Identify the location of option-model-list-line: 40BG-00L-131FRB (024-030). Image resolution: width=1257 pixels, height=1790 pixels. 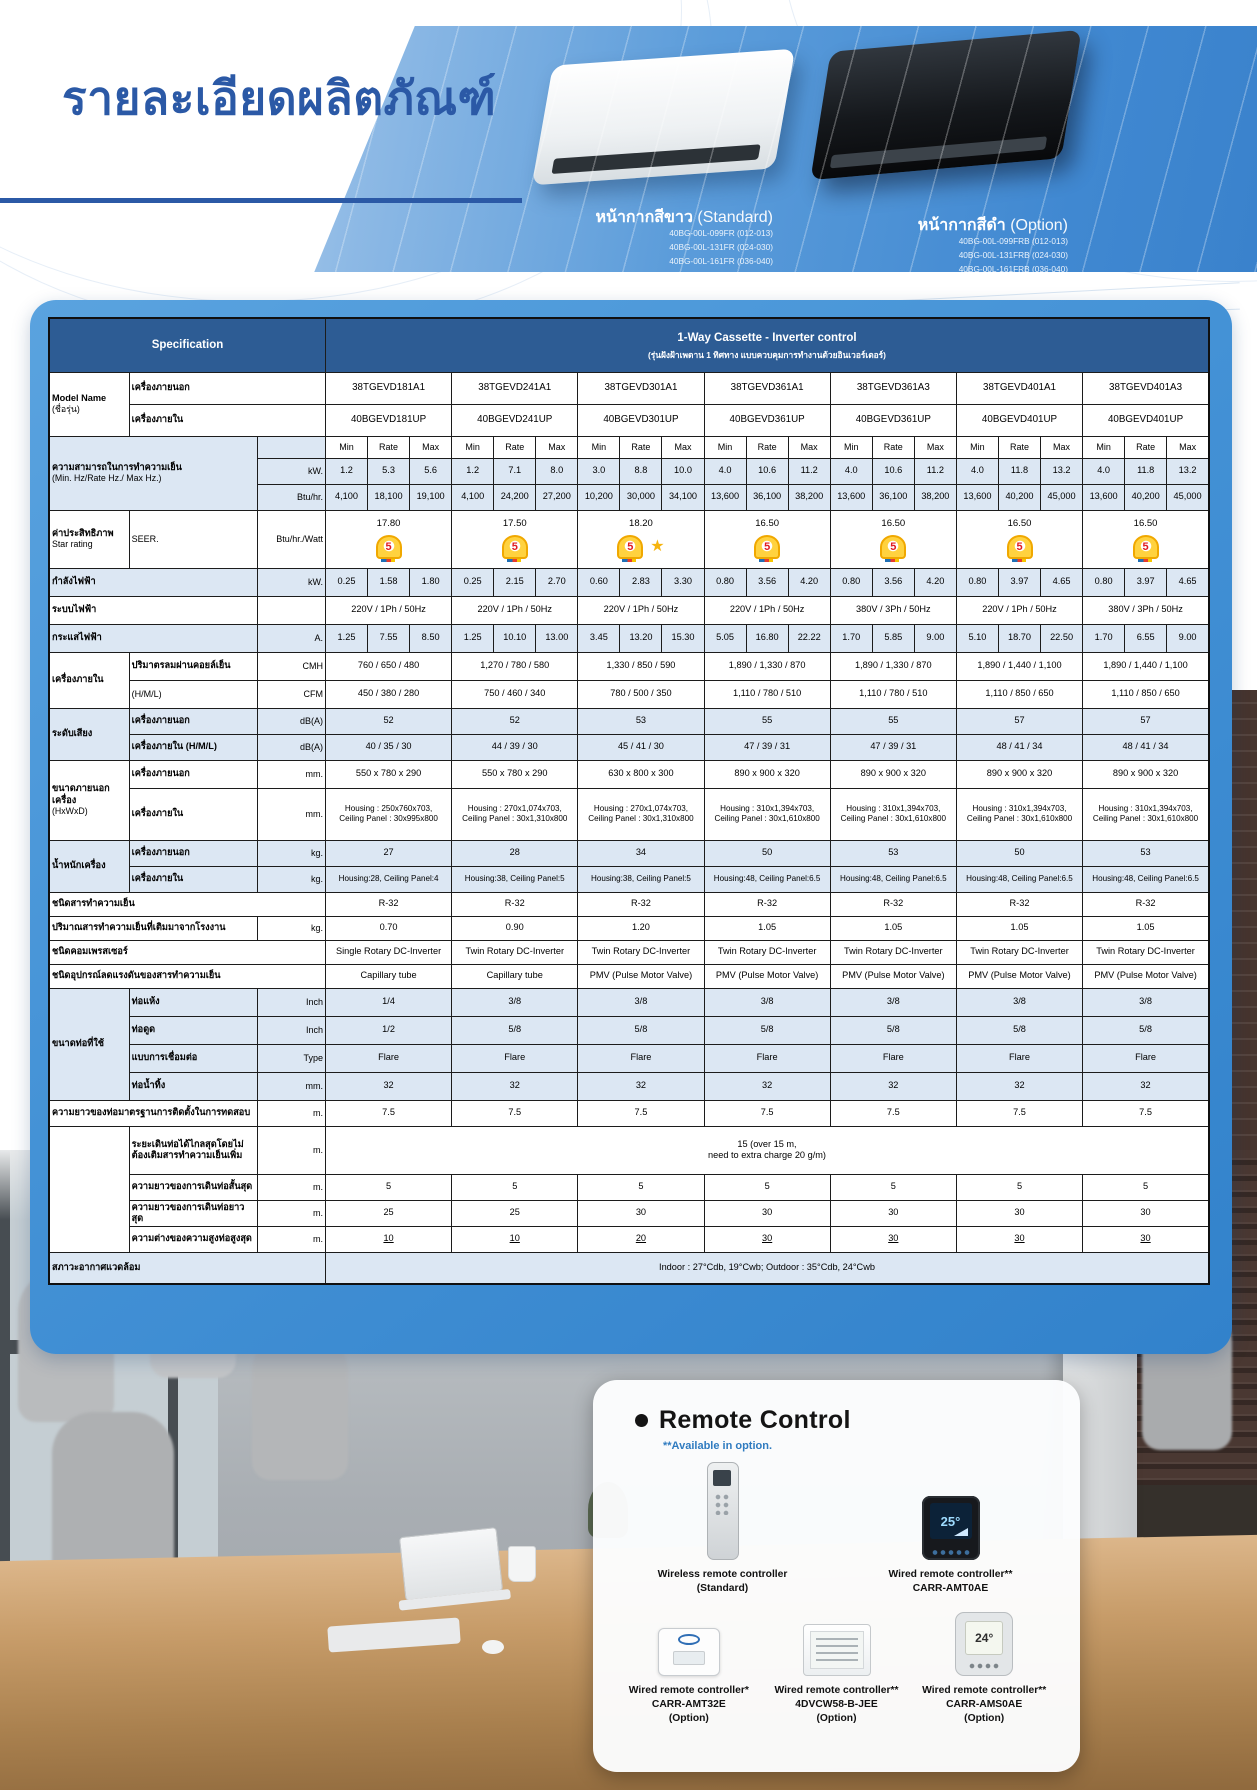
(1013, 254).